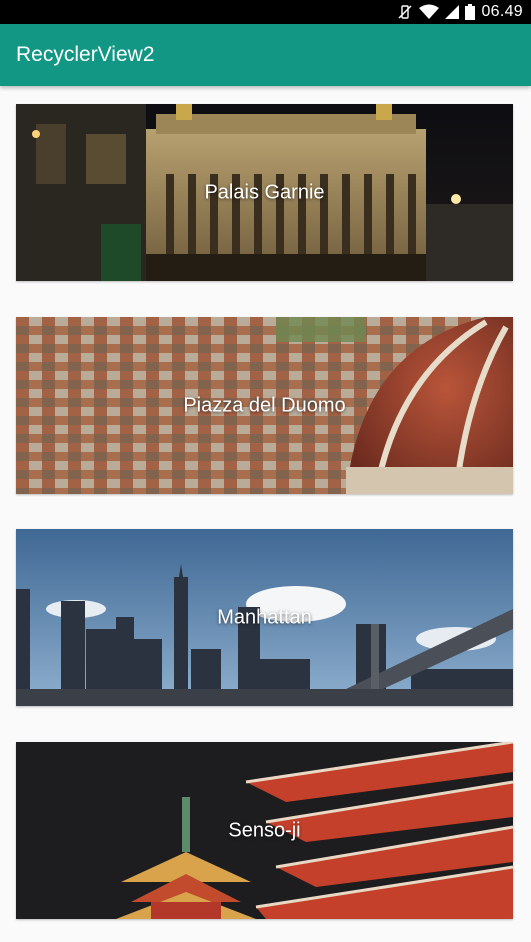 Image resolution: width=531 pixels, height=942 pixels. Describe the element at coordinates (502, 11) in the screenshot. I see `status-time: 06.49` at that location.